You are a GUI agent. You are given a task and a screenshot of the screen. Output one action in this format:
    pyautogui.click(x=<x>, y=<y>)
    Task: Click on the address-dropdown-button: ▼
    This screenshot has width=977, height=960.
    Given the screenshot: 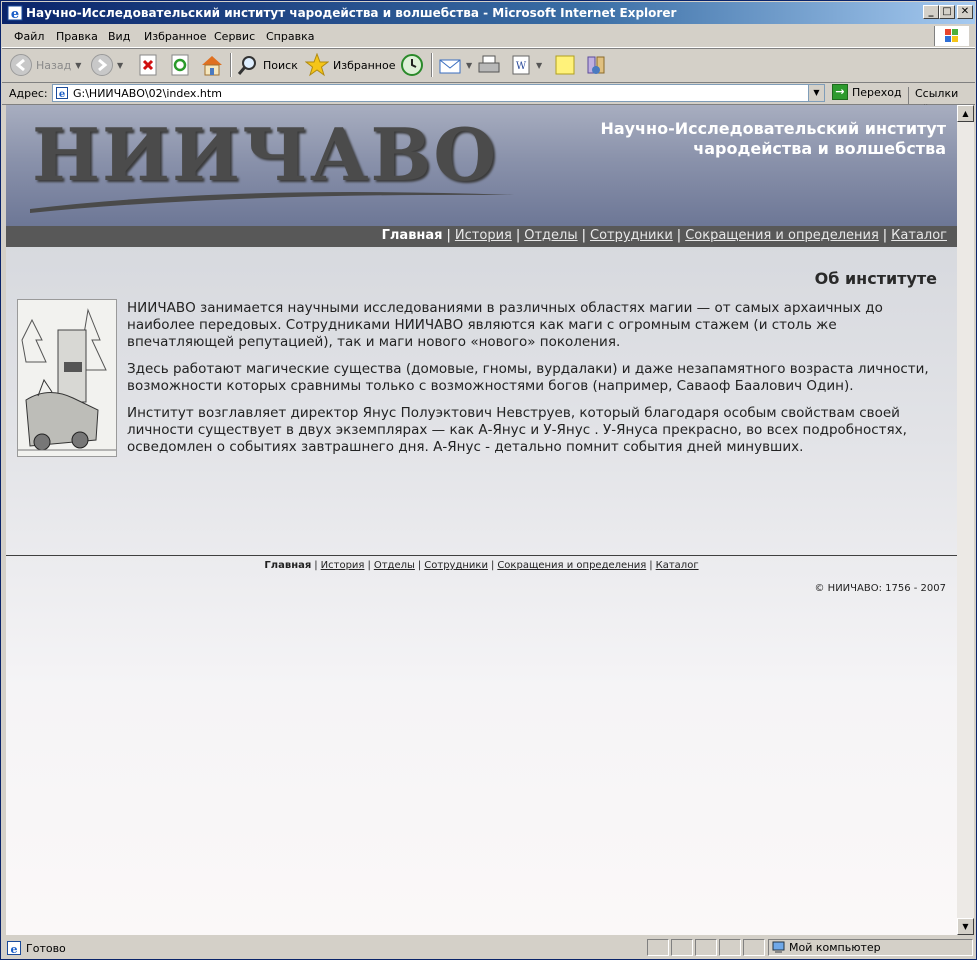 What is the action you would take?
    pyautogui.click(x=816, y=93)
    